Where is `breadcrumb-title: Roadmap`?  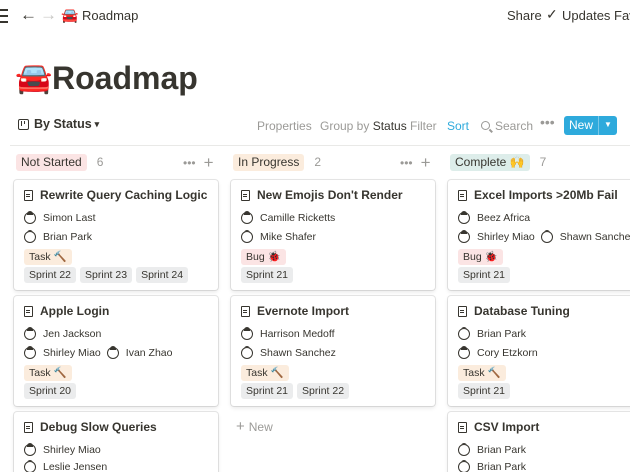
breadcrumb-title: Roadmap is located at coordinates (110, 15).